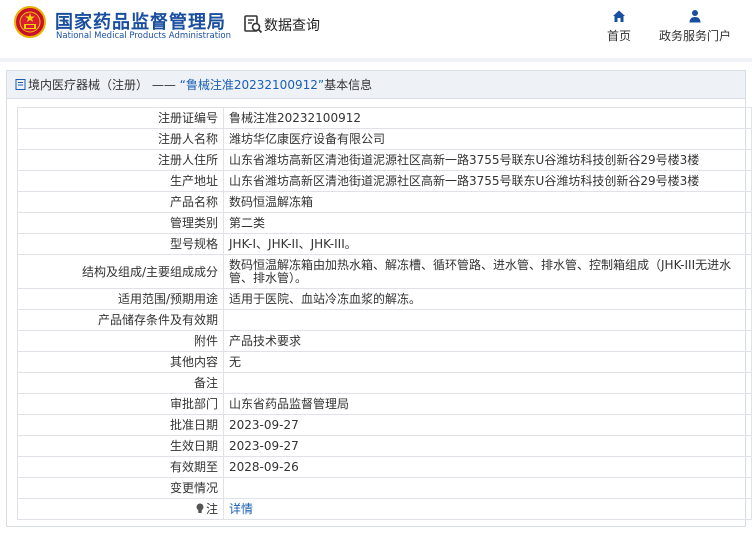  What do you see at coordinates (120, 118) in the screenshot?
I see `field-label: 注册证编号` at bounding box center [120, 118].